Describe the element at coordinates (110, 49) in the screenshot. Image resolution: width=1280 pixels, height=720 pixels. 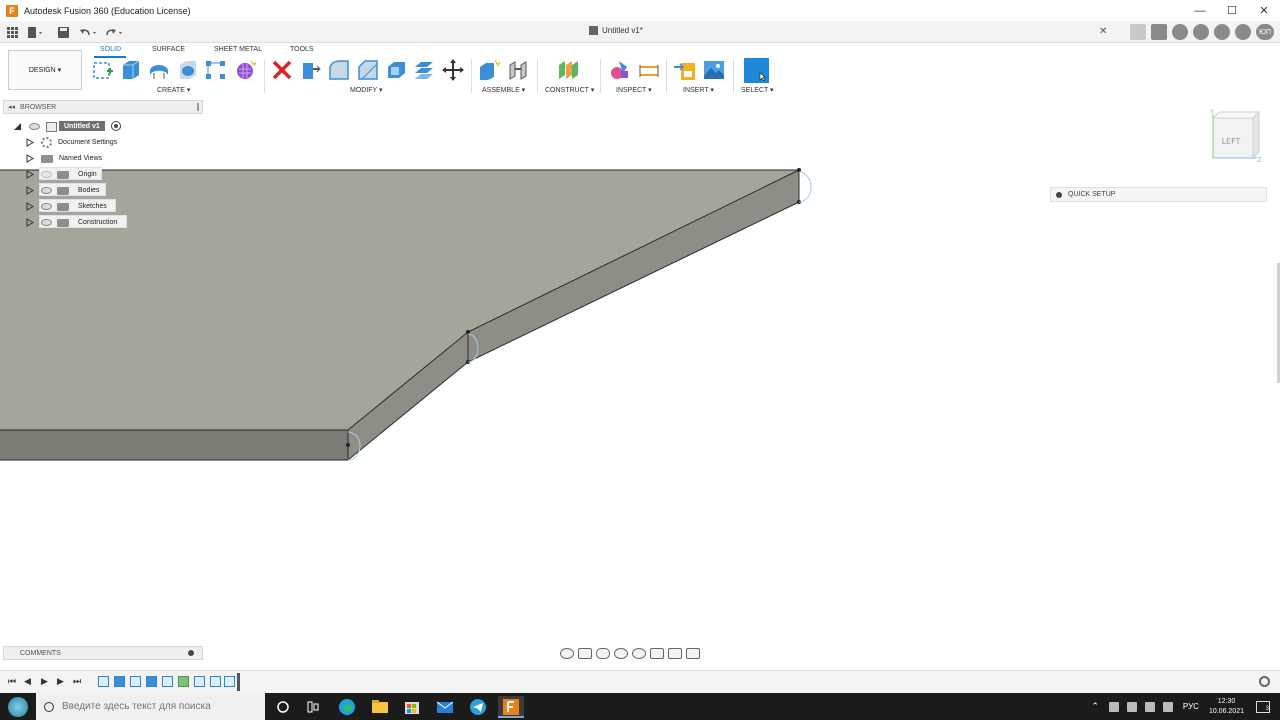
I see `tab-solid: SOLID` at that location.